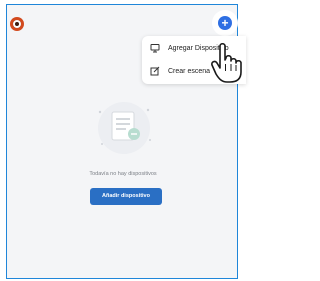 This screenshot has width=320, height=281. What do you see at coordinates (155, 71) in the screenshot?
I see `edit-scene-icon` at bounding box center [155, 71].